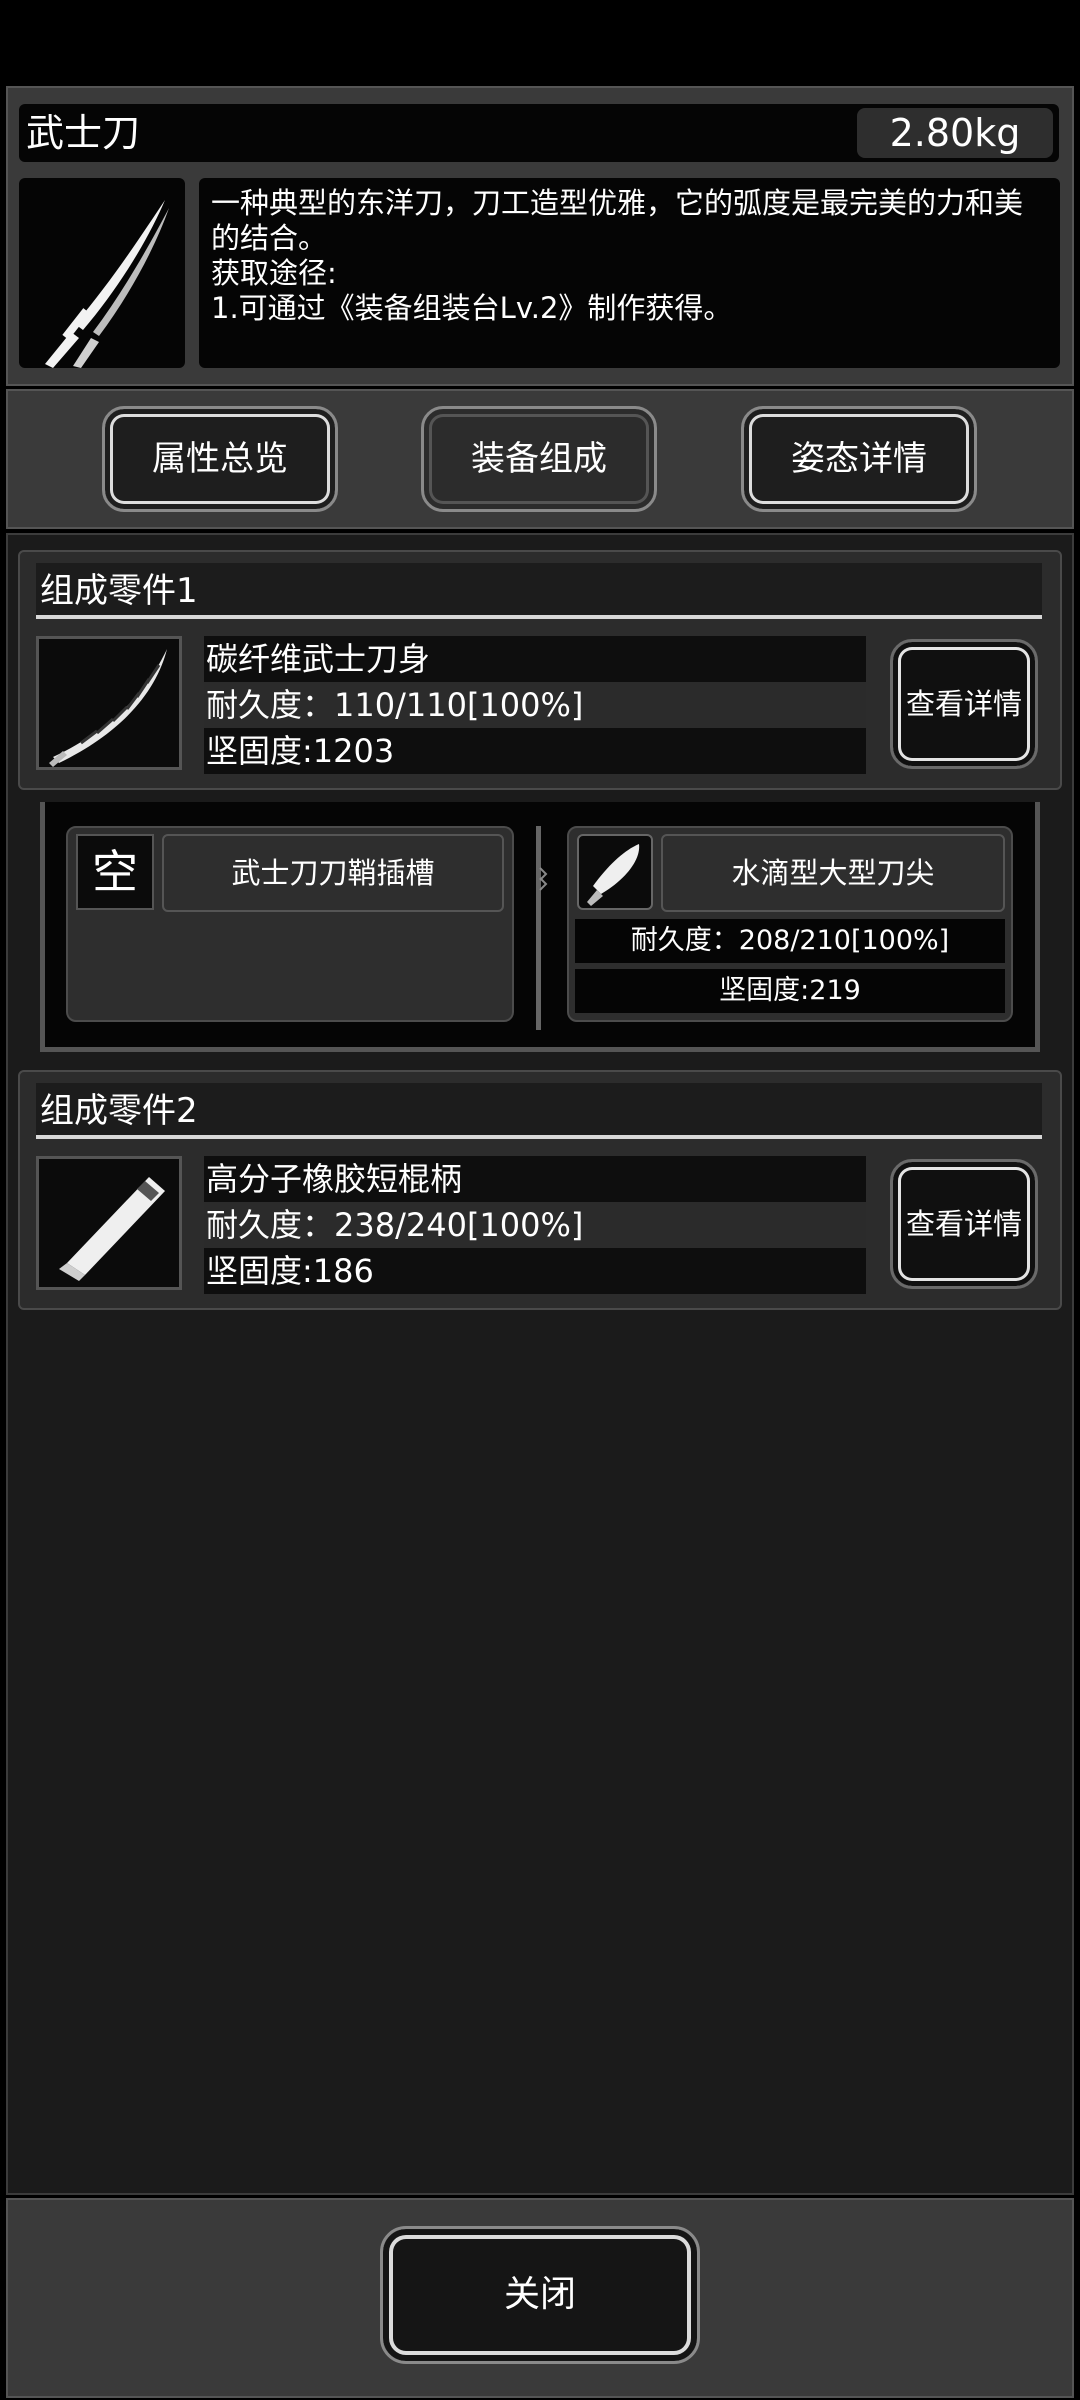 The height and width of the screenshot is (2400, 1080). What do you see at coordinates (540, 2295) in the screenshot?
I see `close-button: 关闭` at bounding box center [540, 2295].